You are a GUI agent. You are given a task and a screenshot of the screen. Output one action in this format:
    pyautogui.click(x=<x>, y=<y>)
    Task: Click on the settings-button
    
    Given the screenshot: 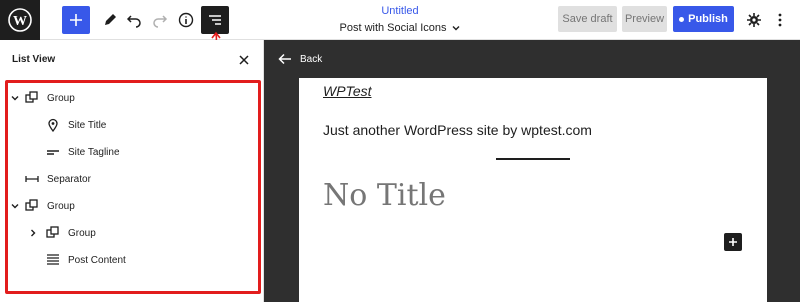 What is the action you would take?
    pyautogui.click(x=754, y=20)
    